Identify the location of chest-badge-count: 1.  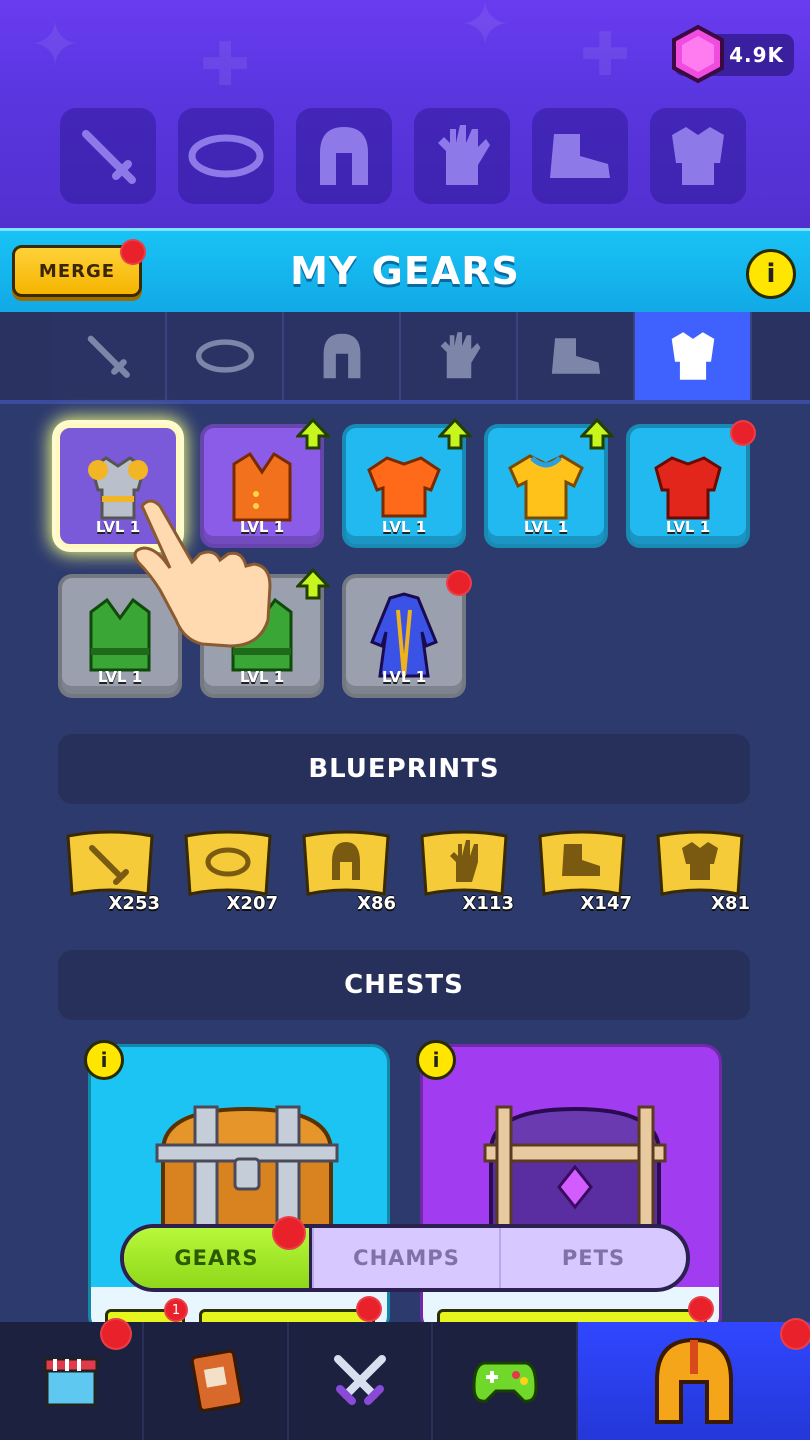
(176, 1310).